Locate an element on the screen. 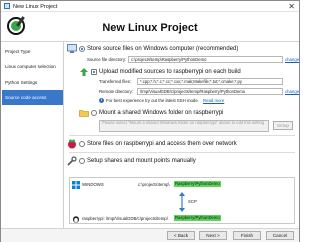 Image resolution: width=320 pixels, height=242 pixels. finish-button: Finish is located at coordinates (247, 235).